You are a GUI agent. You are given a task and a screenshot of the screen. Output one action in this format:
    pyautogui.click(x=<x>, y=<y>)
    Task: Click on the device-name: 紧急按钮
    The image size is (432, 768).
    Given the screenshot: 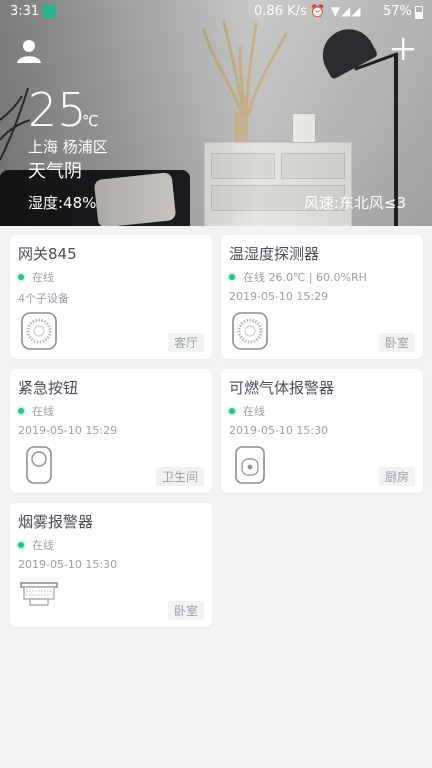 What is the action you would take?
    pyautogui.click(x=48, y=388)
    